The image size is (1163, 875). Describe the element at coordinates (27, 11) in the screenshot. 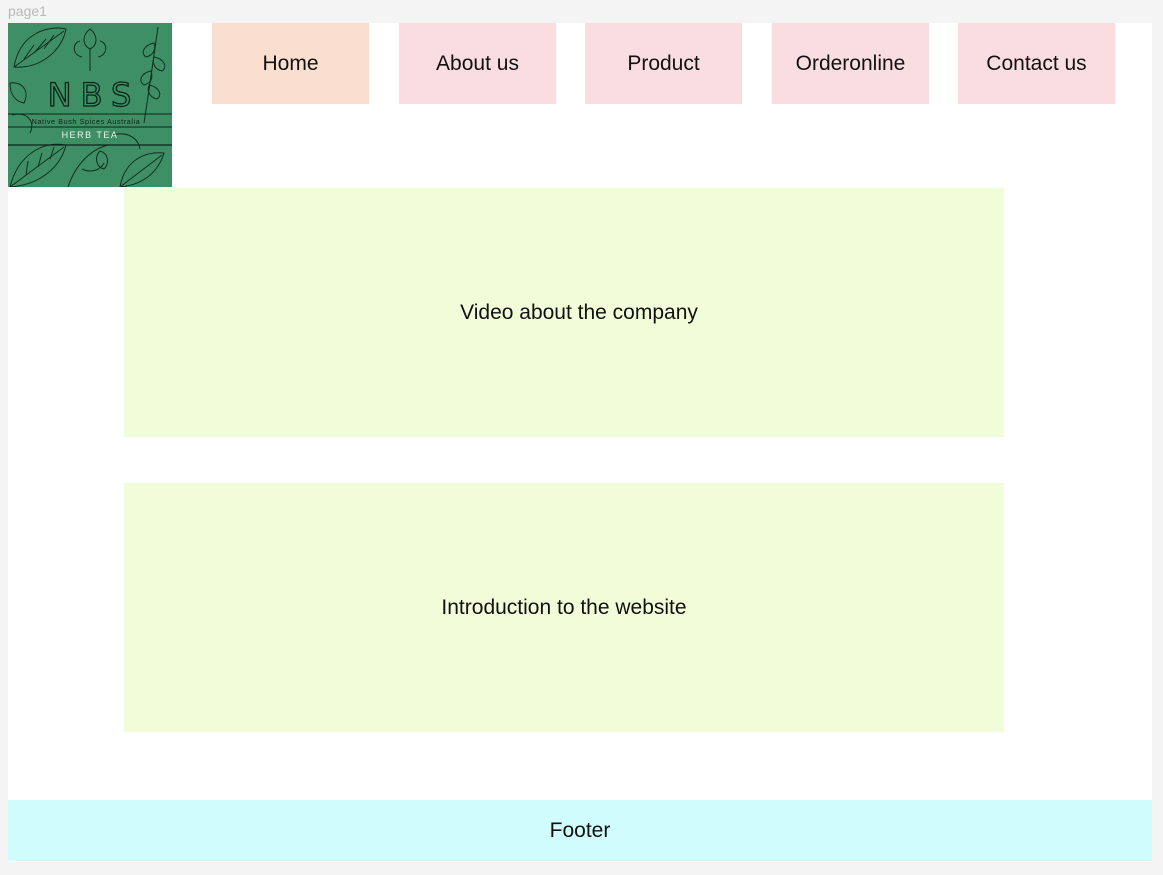

I see `frame-label: page1` at that location.